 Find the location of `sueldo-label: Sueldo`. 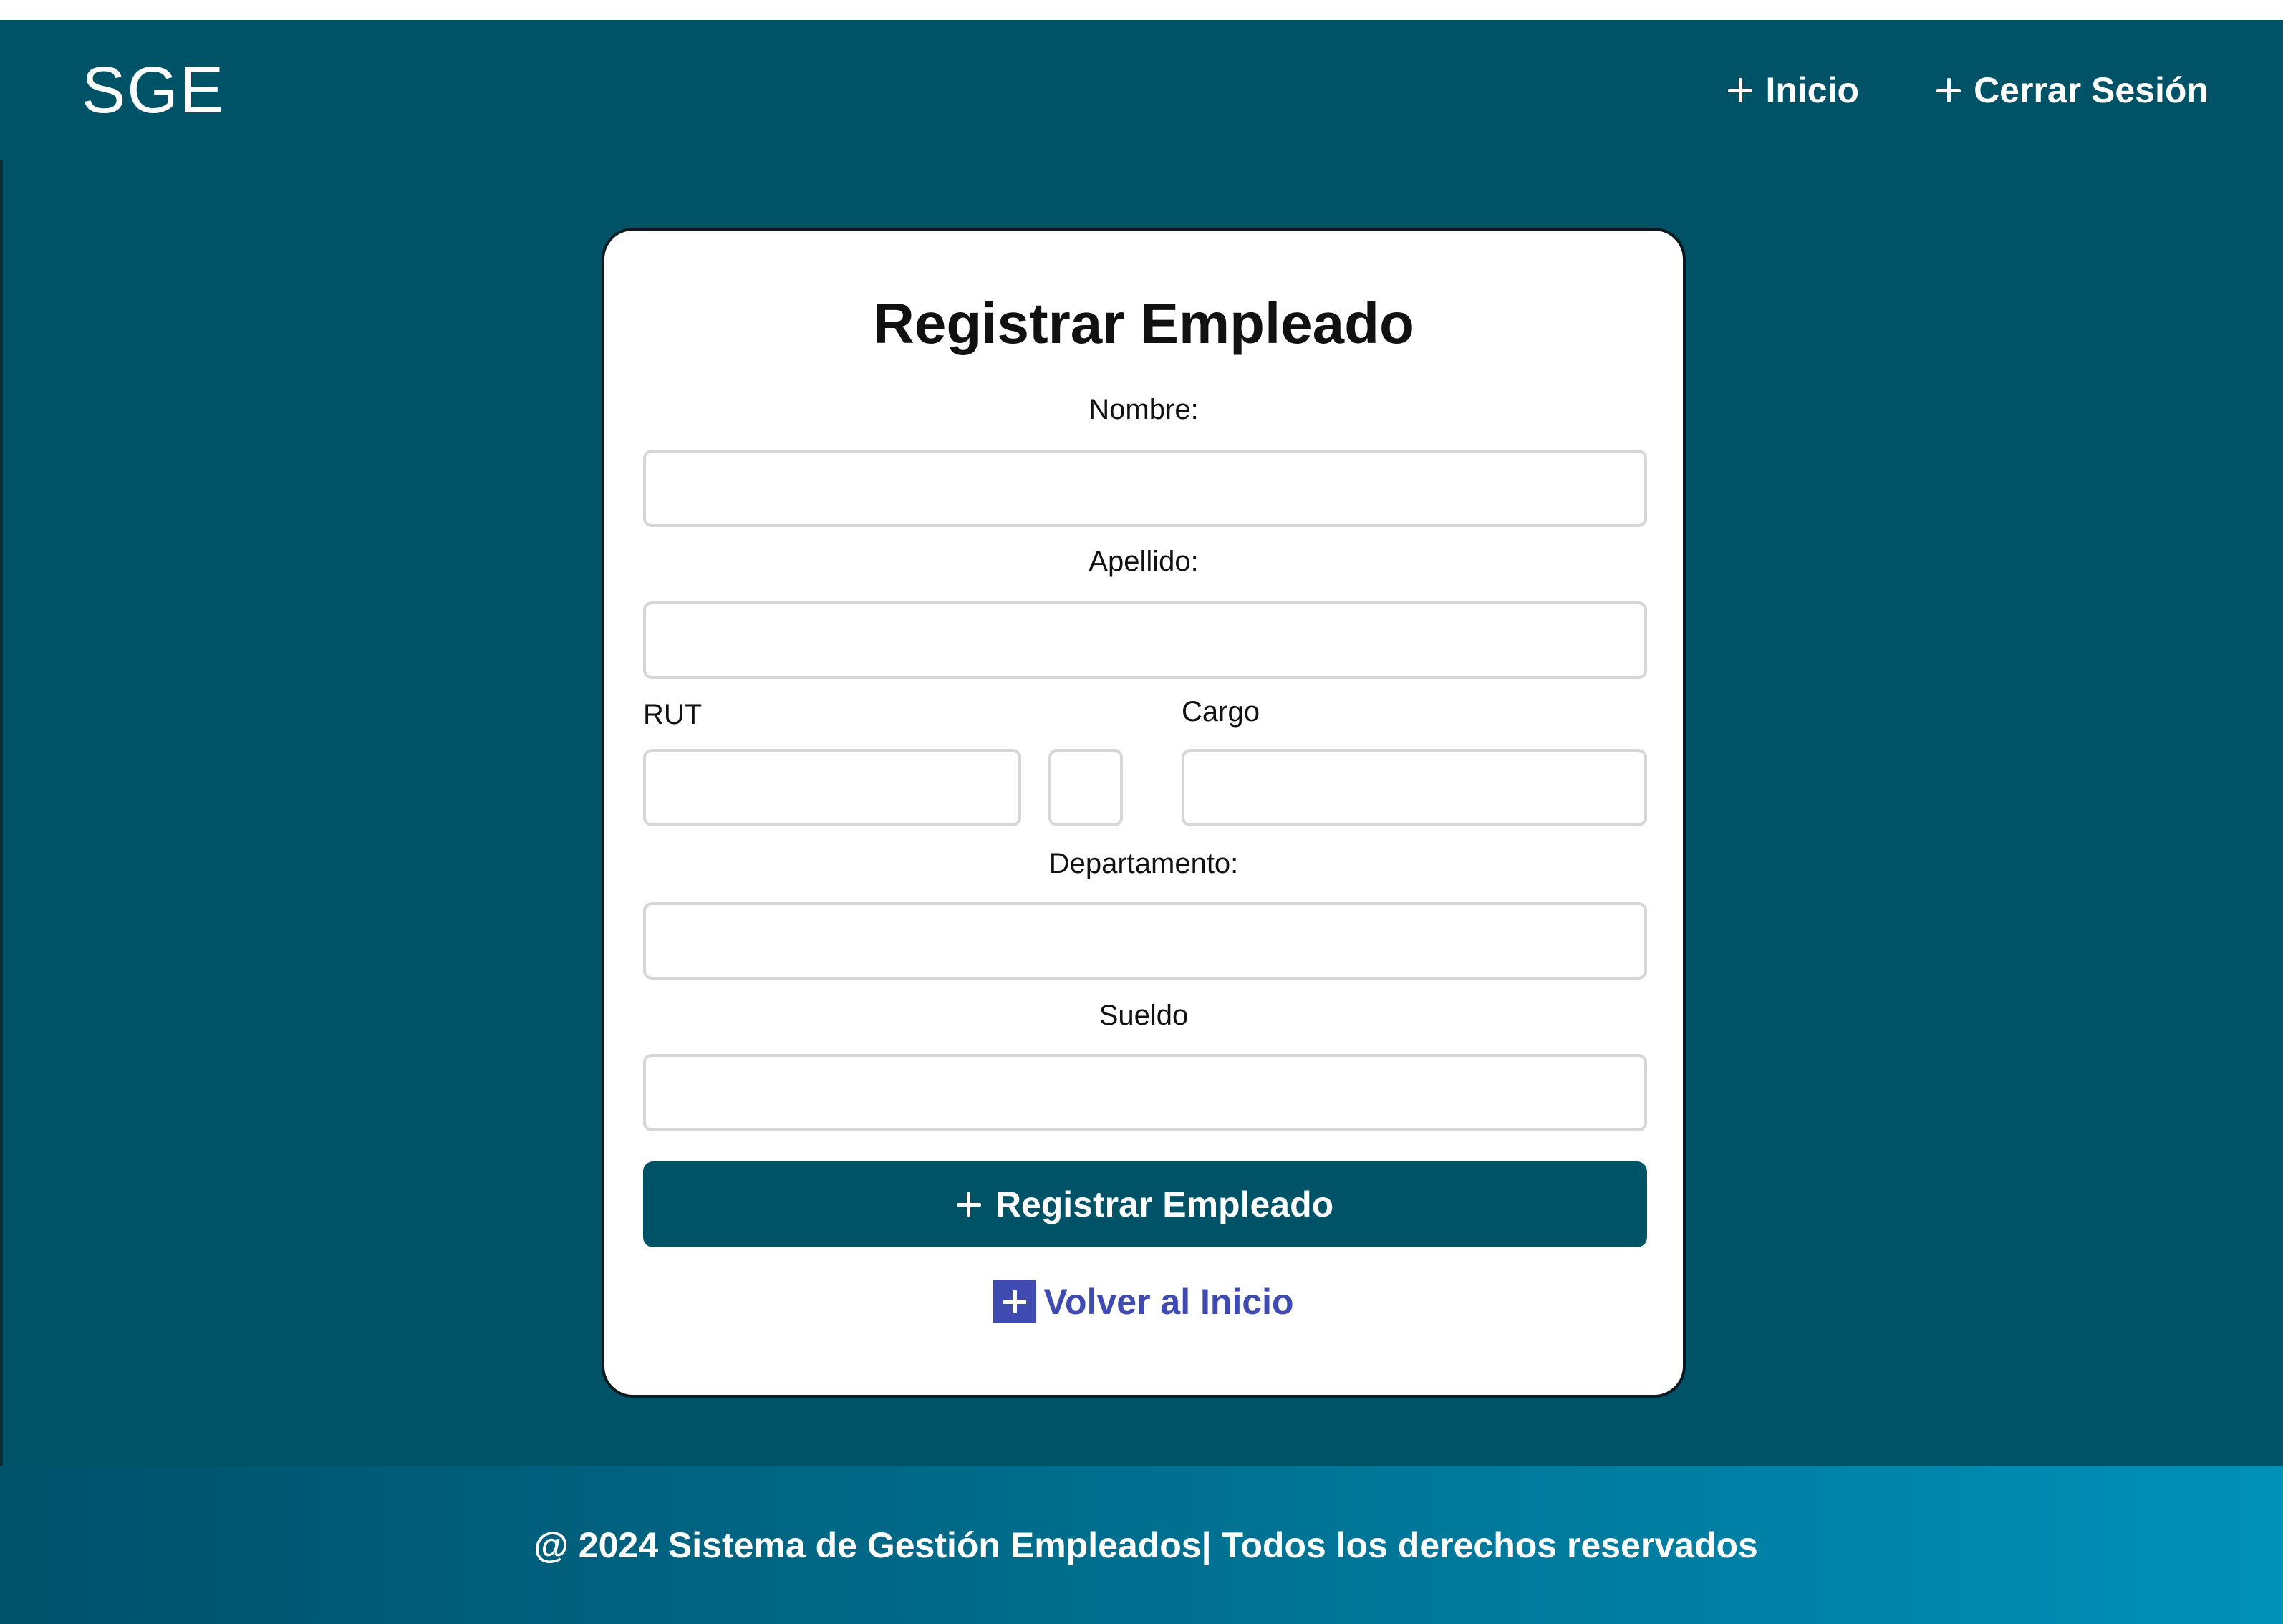

sueldo-label: Sueldo is located at coordinates (1144, 1015).